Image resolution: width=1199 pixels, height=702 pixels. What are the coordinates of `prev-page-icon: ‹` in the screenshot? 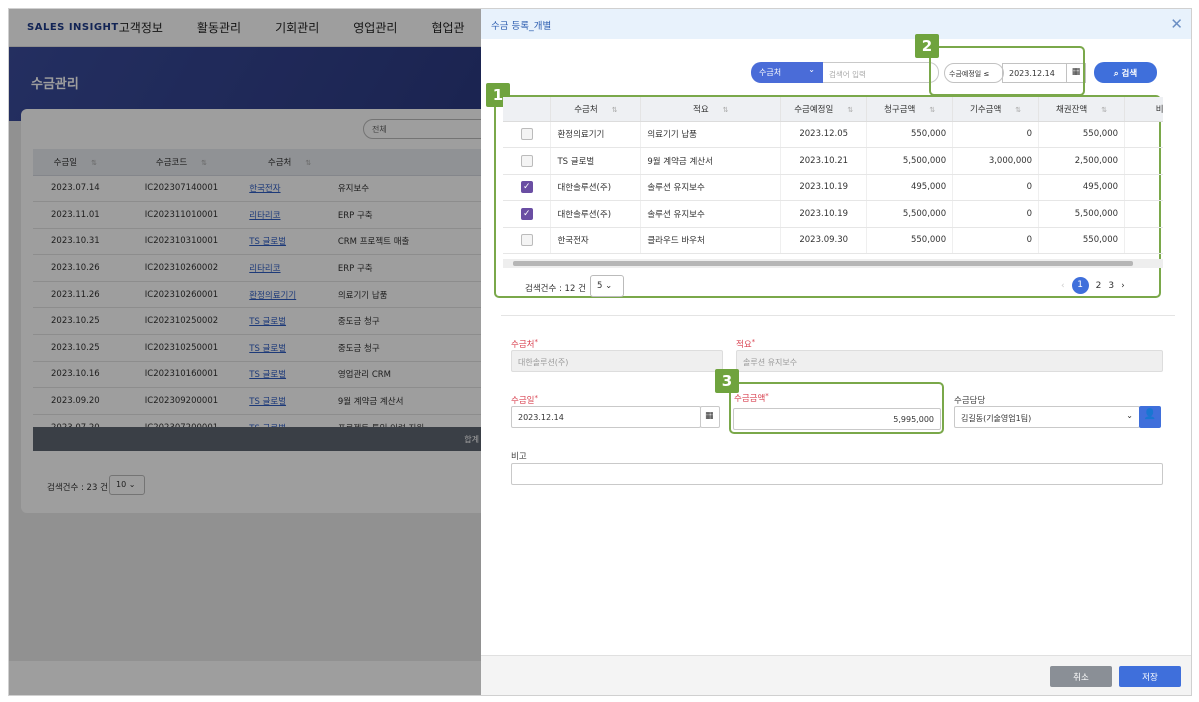 It's located at (1063, 286).